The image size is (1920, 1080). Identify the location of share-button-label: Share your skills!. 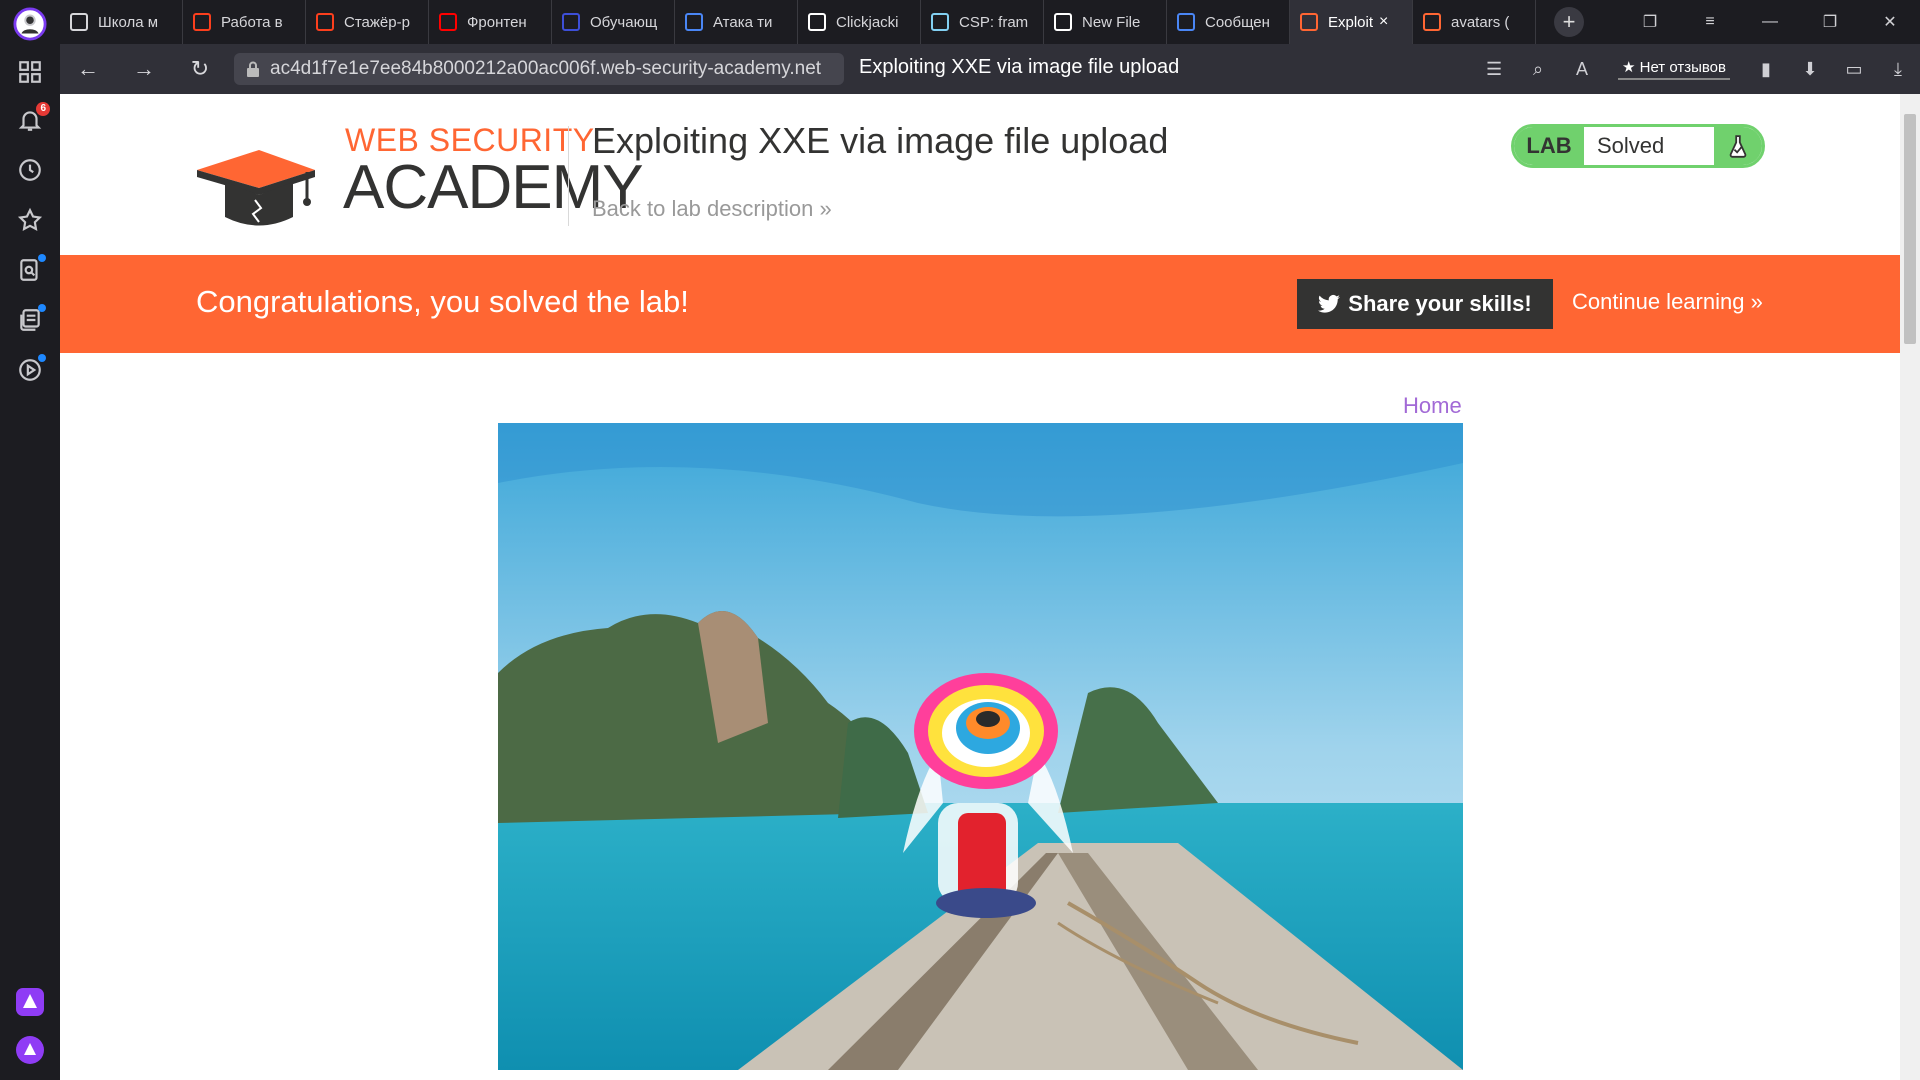
(1440, 303).